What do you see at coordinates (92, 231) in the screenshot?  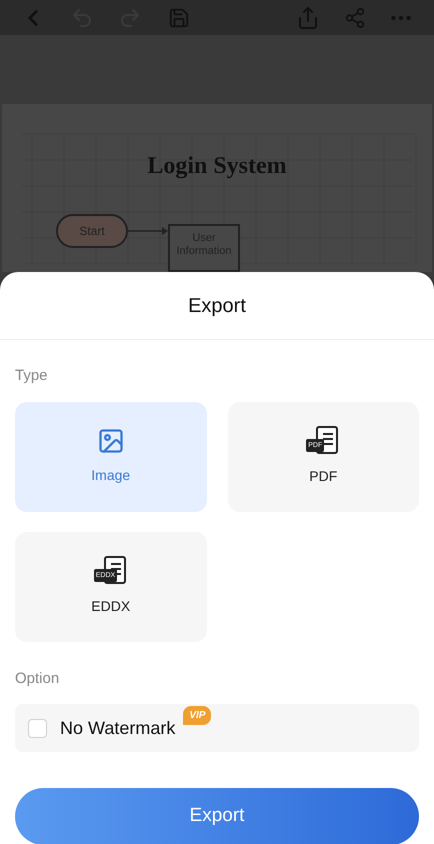 I see `flowchart-terminal: Start` at bounding box center [92, 231].